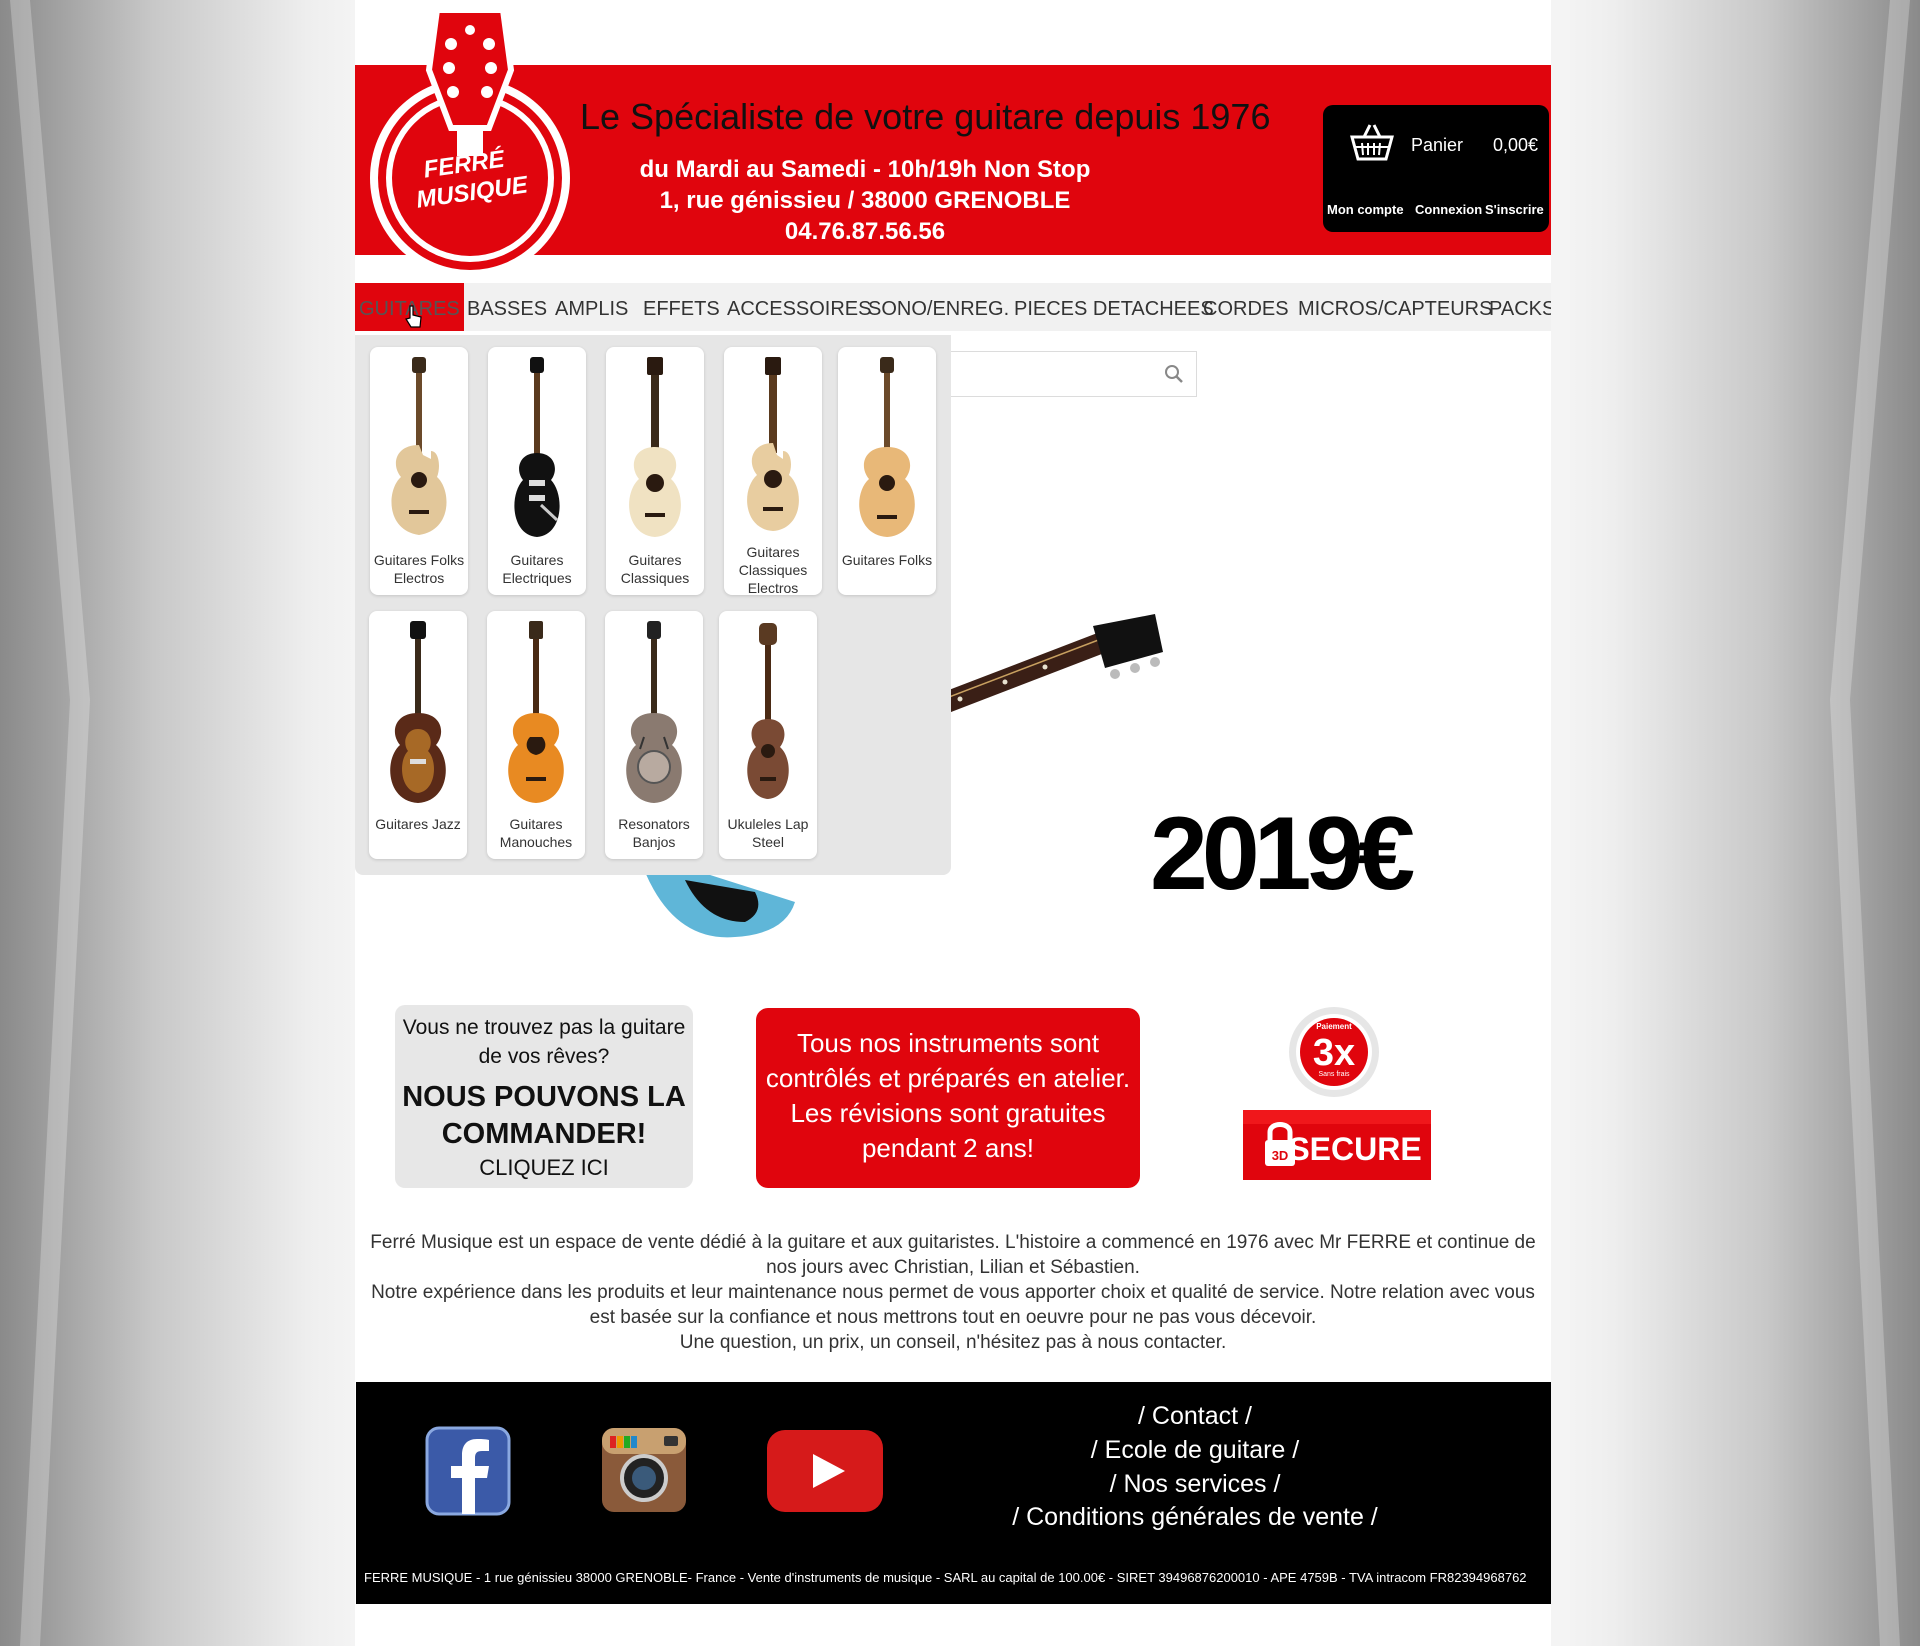  I want to click on footer-link-services: / Nos services /, so click(1195, 1484).